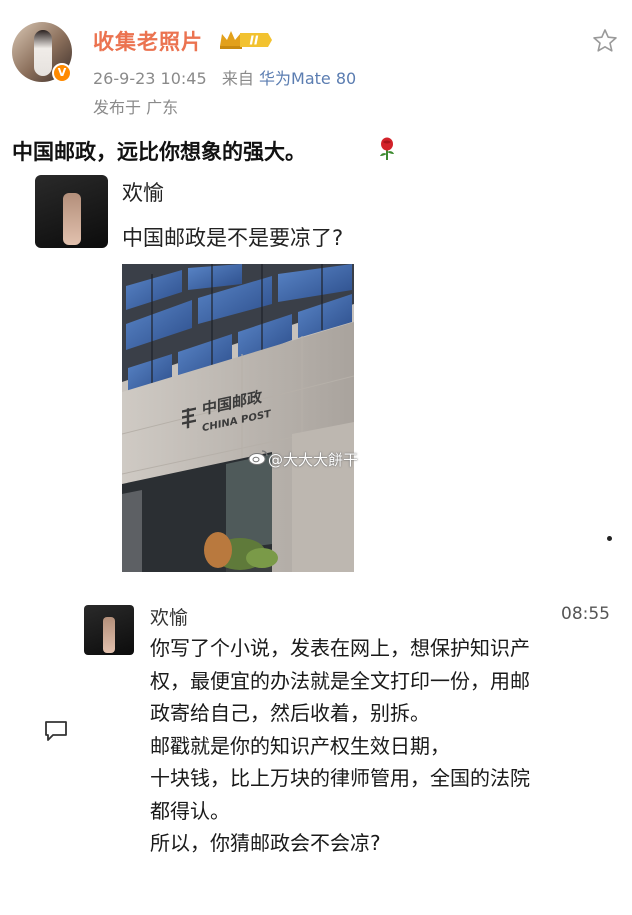 This screenshot has height=915, width=632. I want to click on chat-message-line: 都得认。, so click(190, 810).